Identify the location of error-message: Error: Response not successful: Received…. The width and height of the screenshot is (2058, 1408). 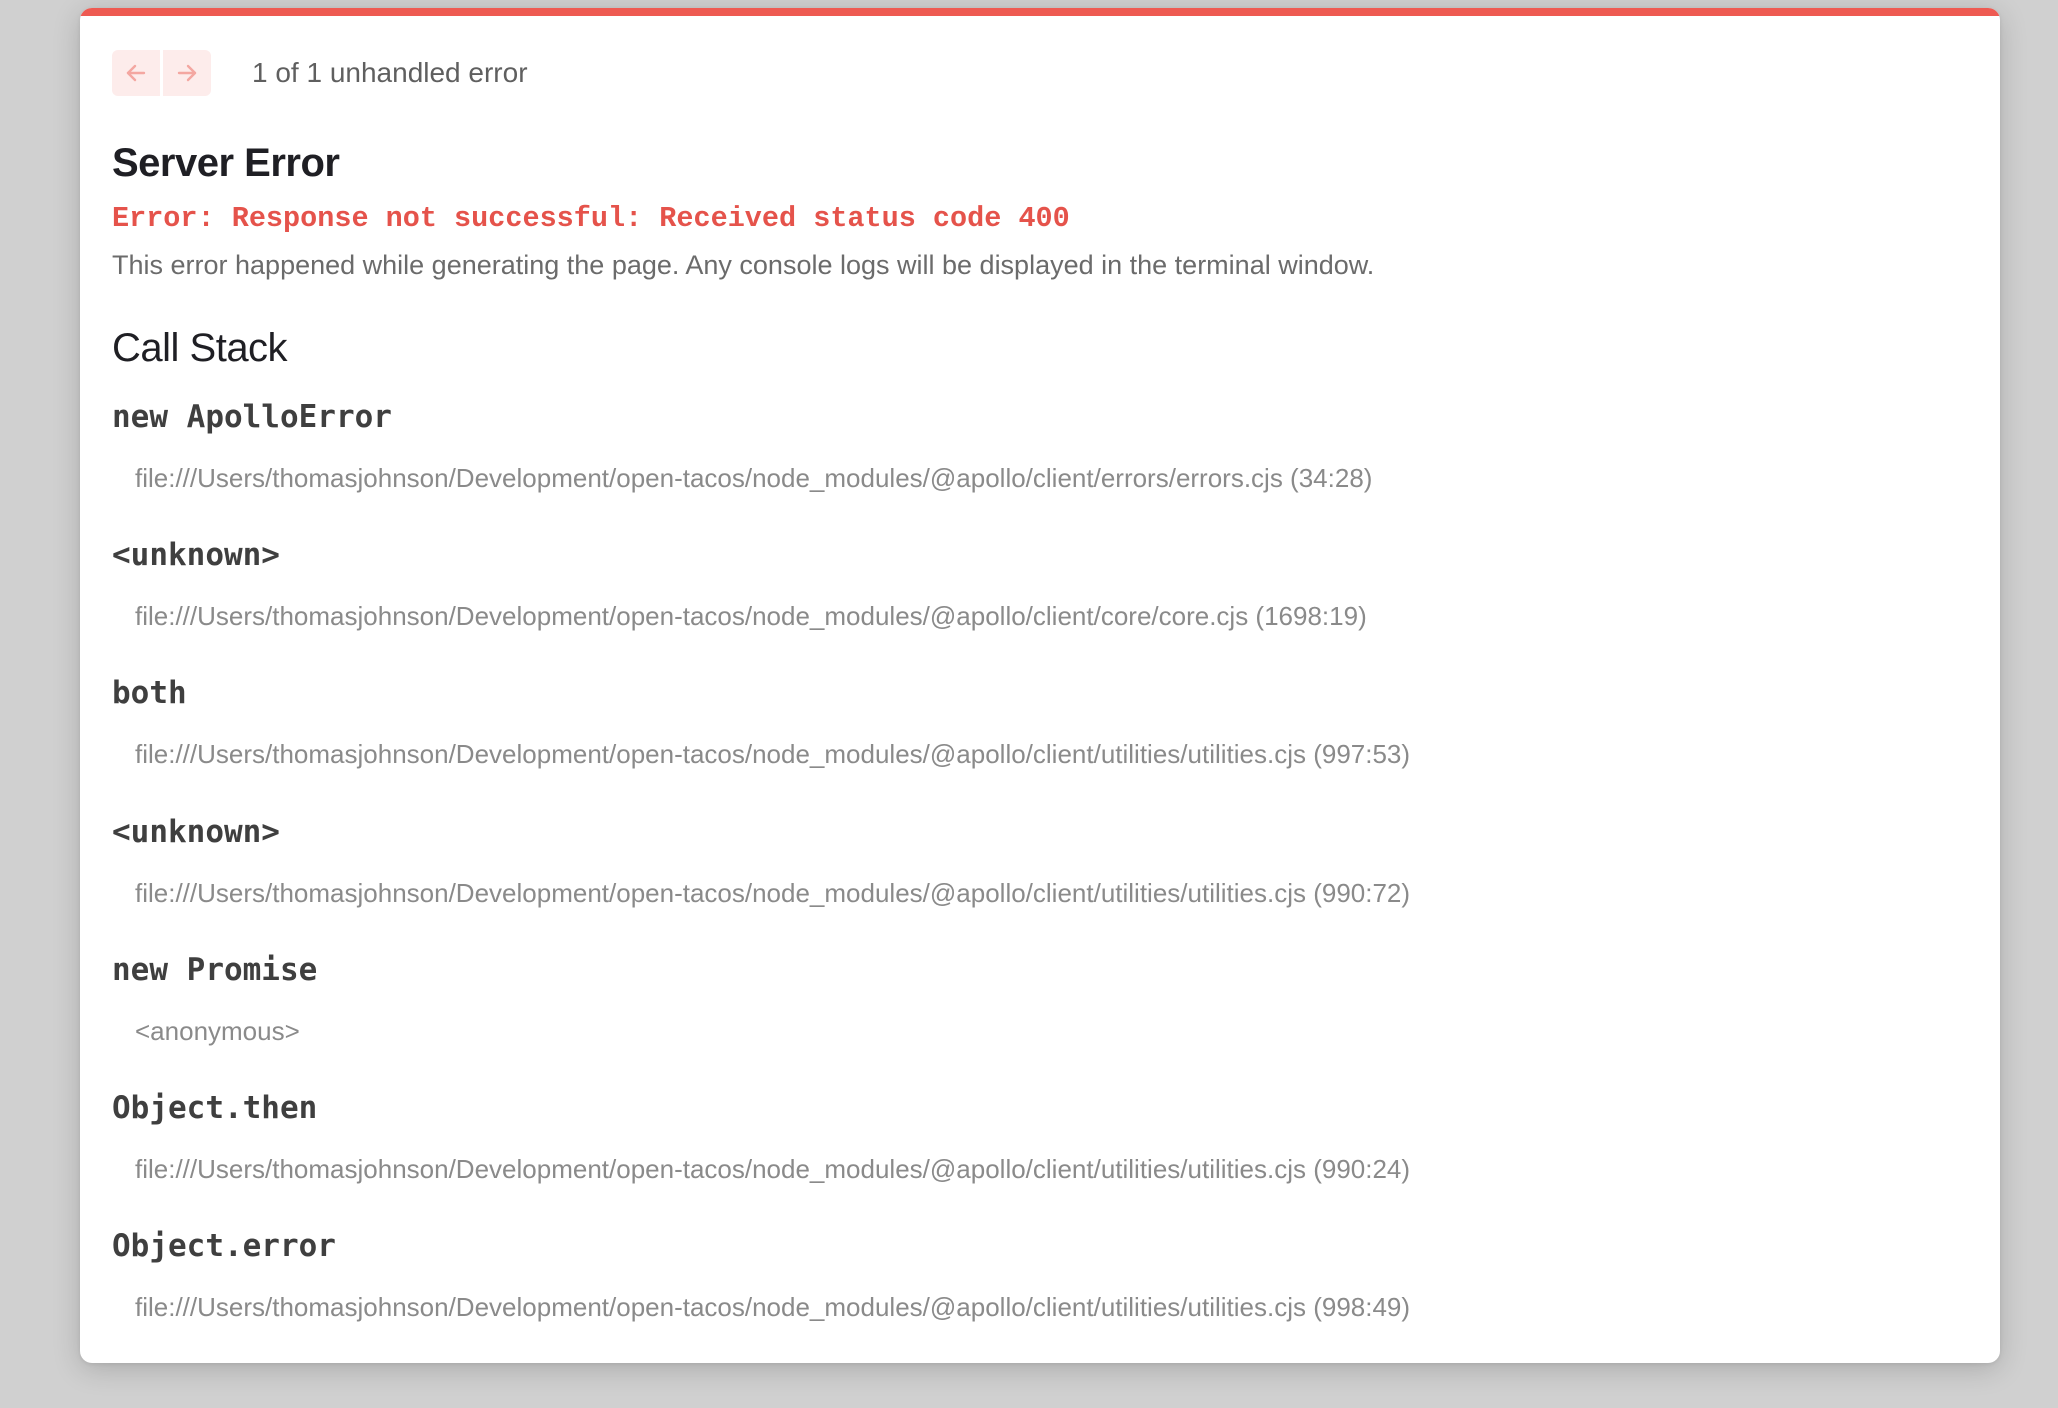
(591, 218).